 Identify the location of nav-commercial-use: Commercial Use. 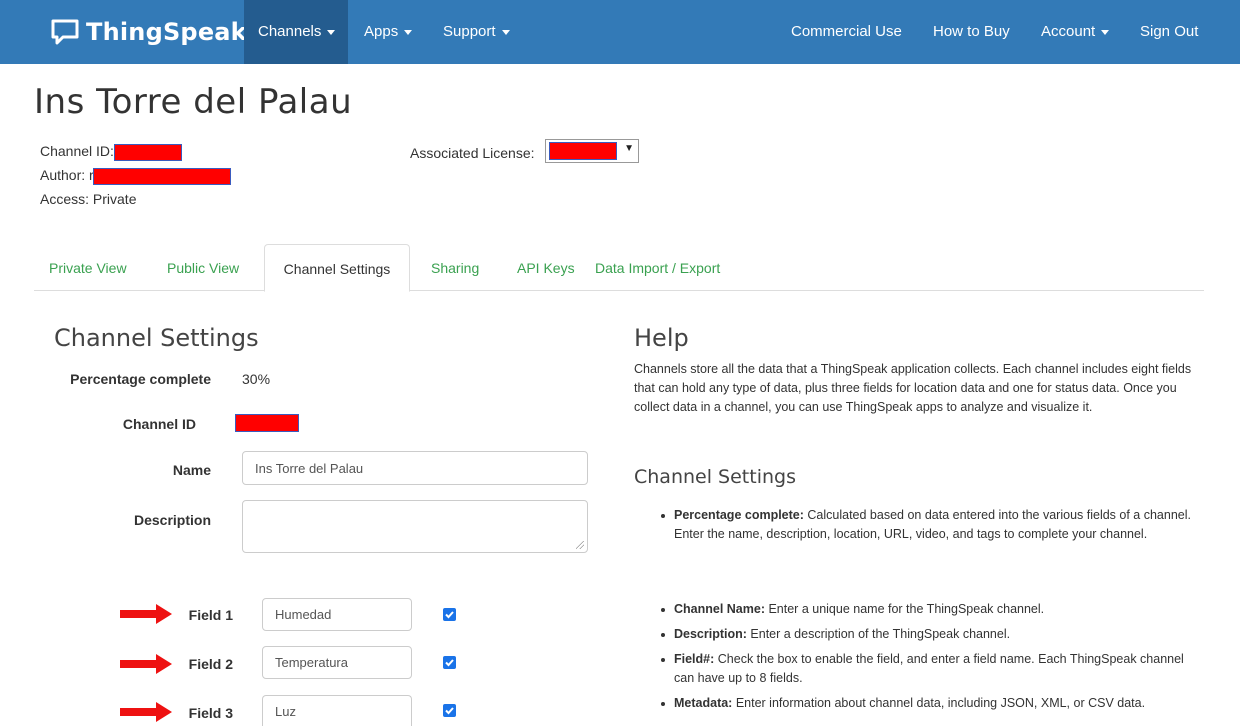
(846, 32).